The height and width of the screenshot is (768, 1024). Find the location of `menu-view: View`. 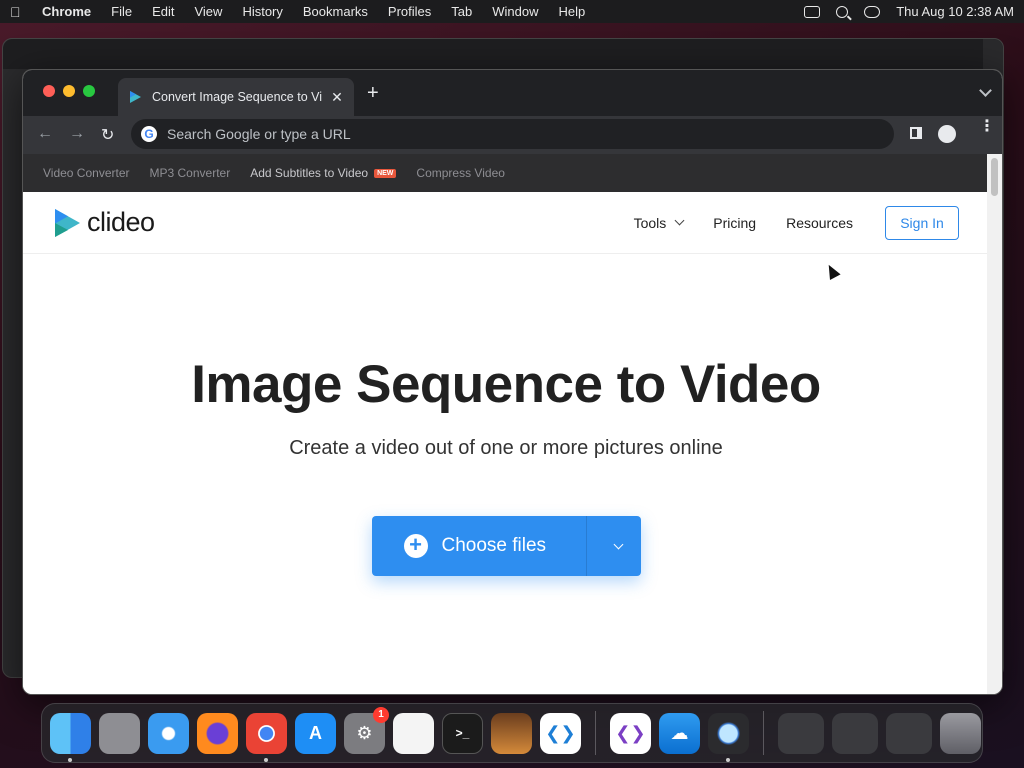

menu-view: View is located at coordinates (208, 11).